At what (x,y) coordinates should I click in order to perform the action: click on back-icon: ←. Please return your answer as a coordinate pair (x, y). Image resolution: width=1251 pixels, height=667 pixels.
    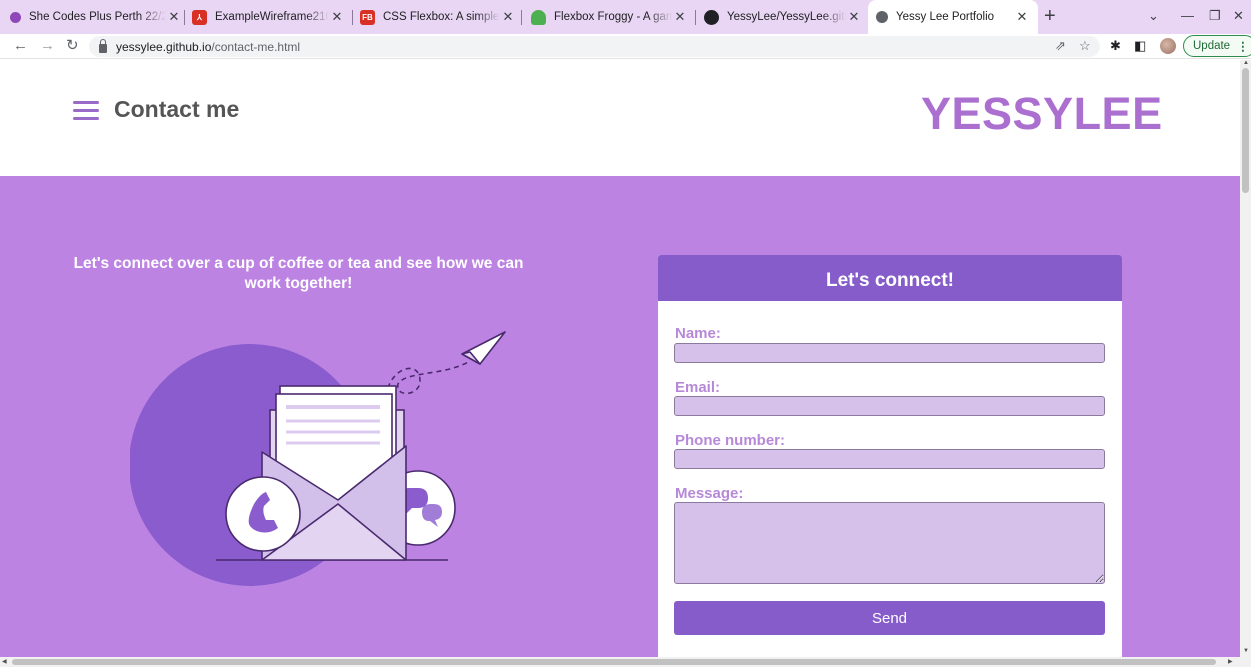
    Looking at the image, I should click on (20, 46).